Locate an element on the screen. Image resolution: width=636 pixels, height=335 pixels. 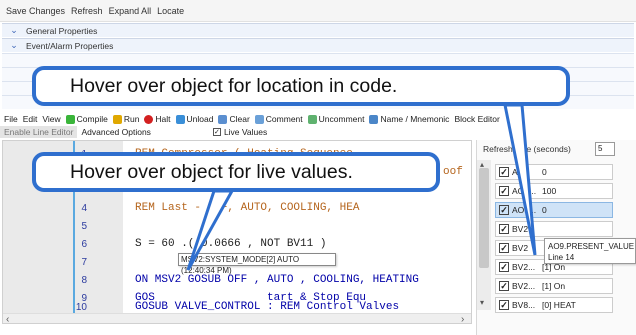
run-label: Run is located at coordinates (131, 119).